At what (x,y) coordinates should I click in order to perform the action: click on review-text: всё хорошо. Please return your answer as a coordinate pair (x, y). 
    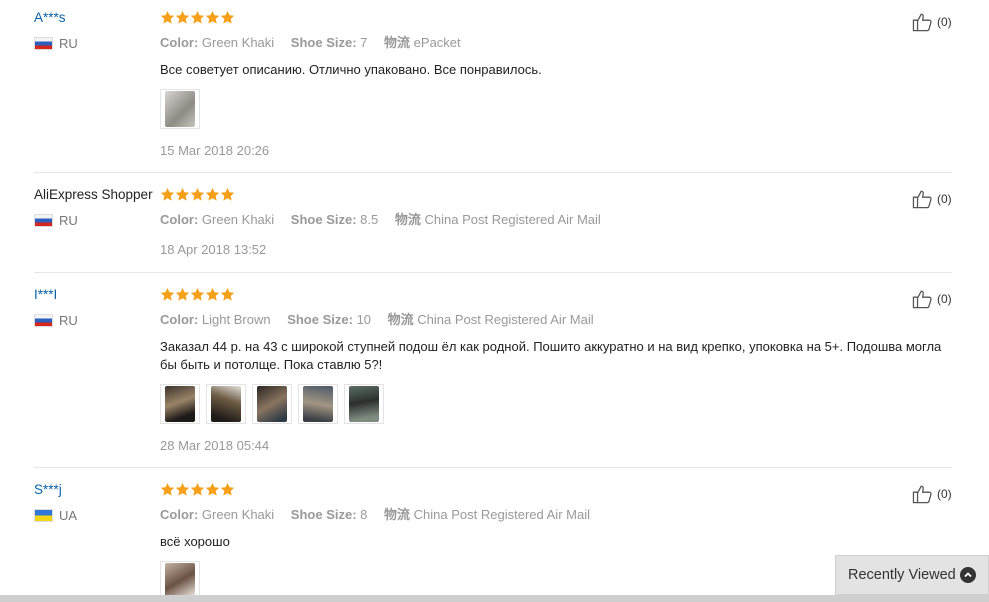
    Looking at the image, I should click on (195, 541).